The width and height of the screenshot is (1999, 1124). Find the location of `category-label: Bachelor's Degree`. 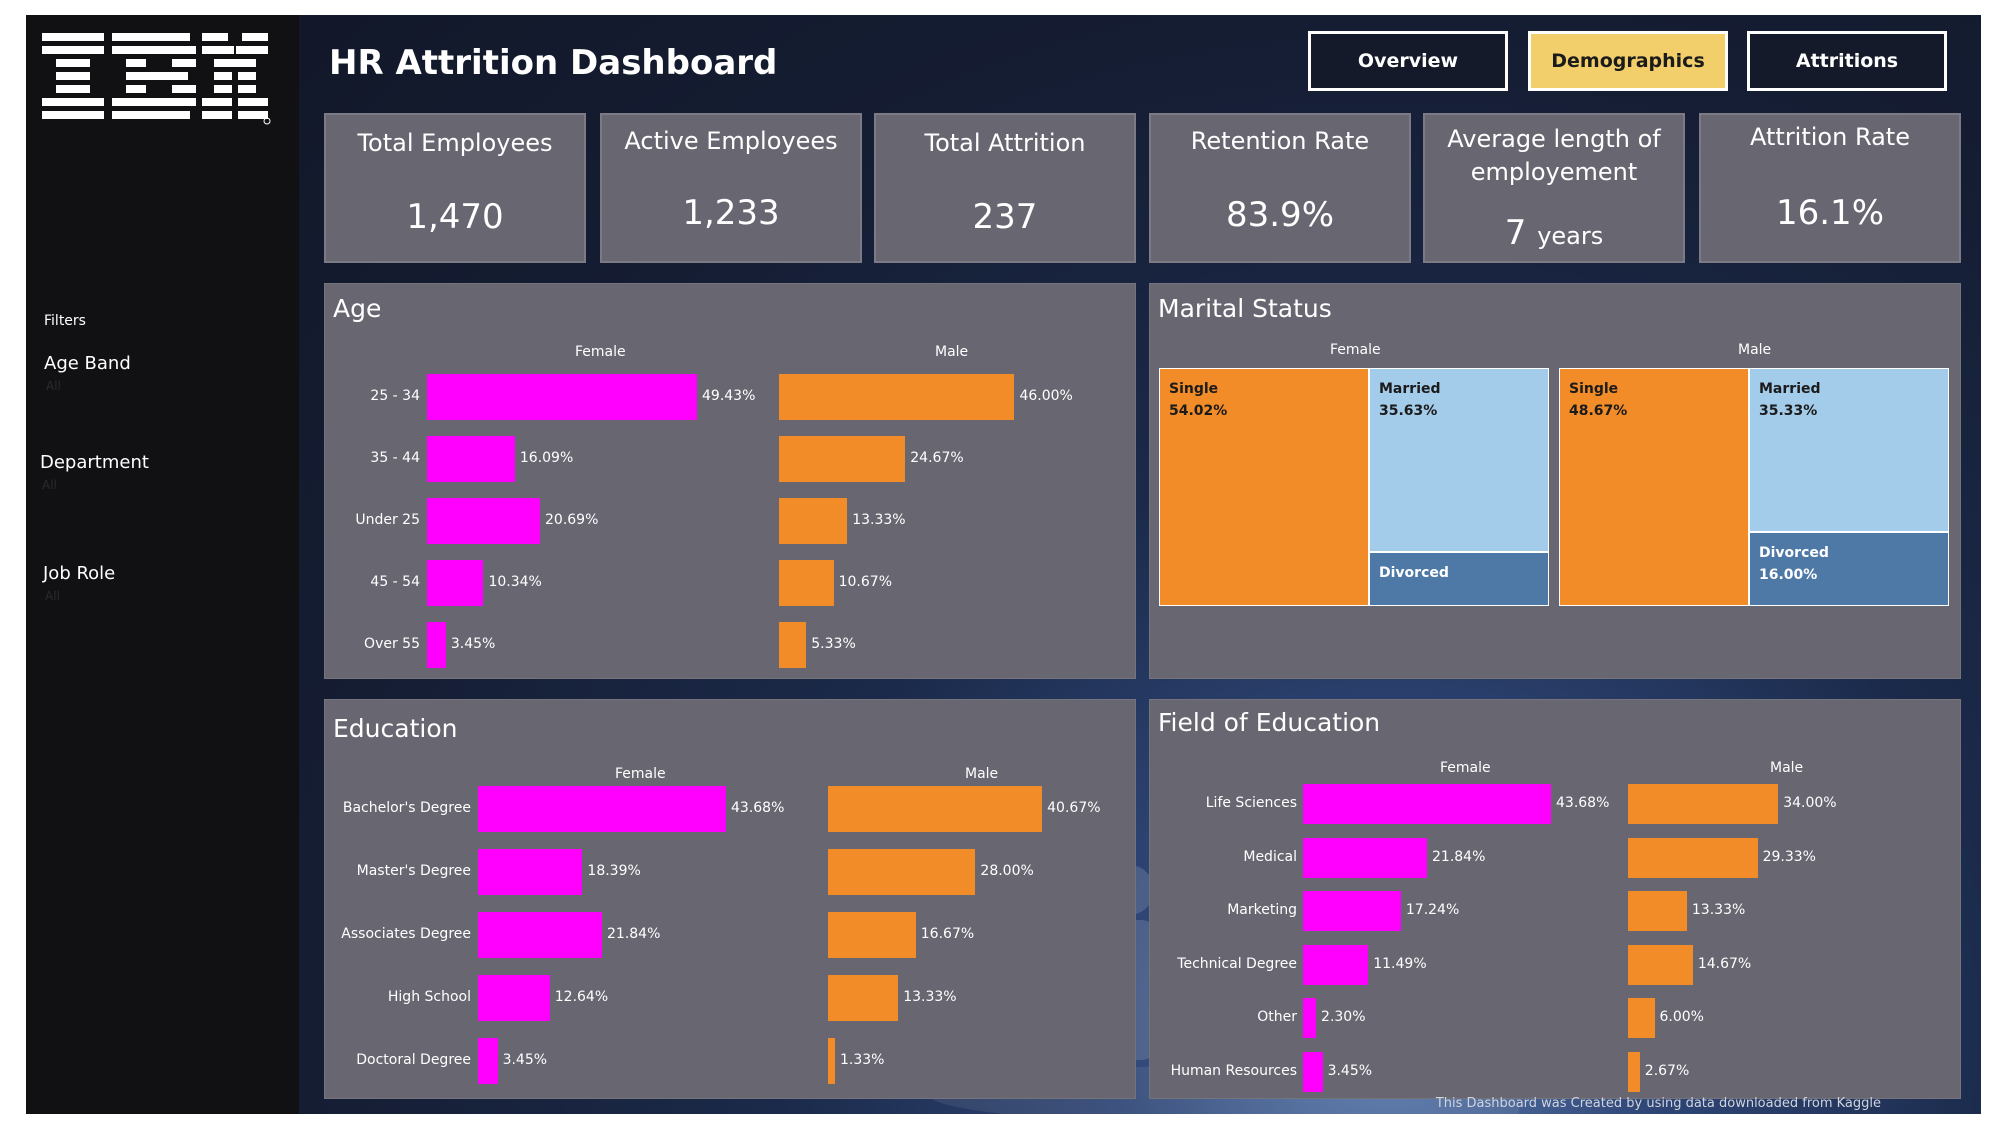

category-label: Bachelor's Degree is located at coordinates (406, 808).